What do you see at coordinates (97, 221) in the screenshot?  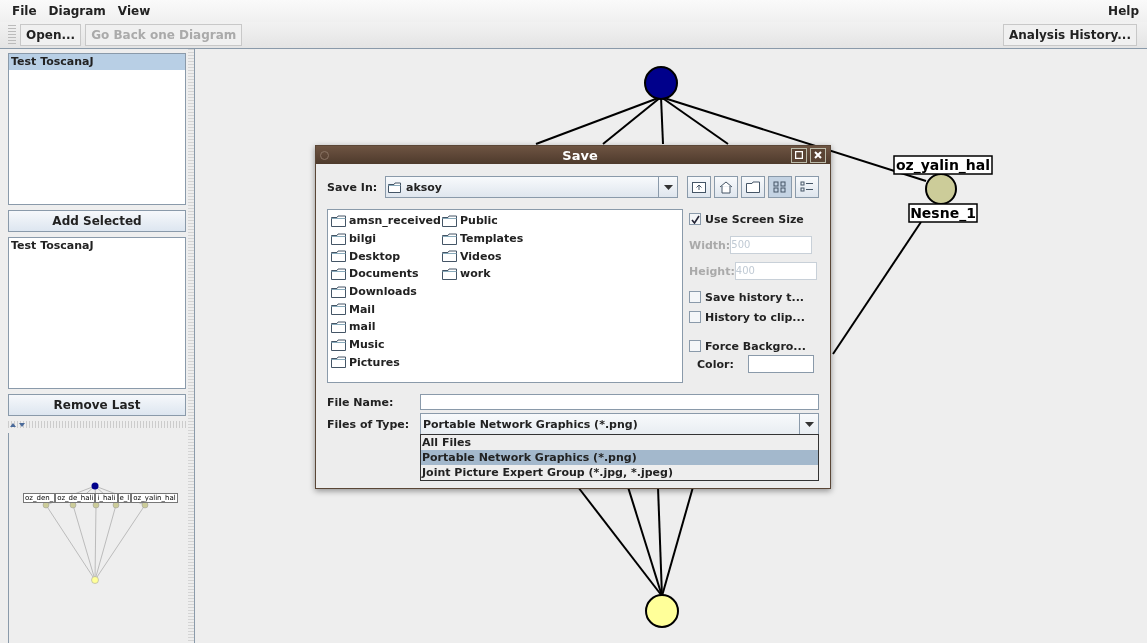 I see `add-selected-button: Add Selected` at bounding box center [97, 221].